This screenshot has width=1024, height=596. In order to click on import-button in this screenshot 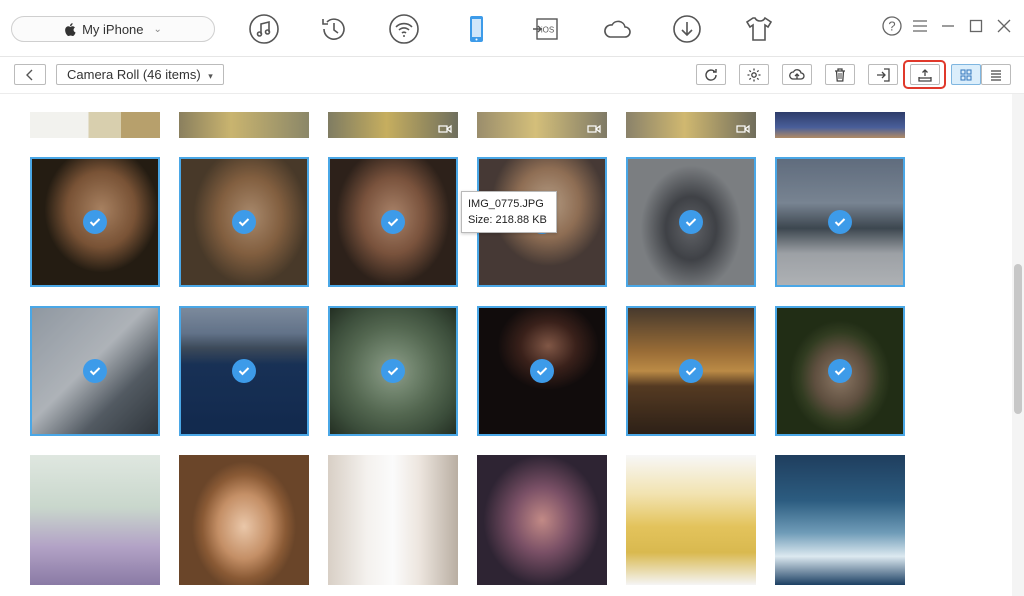, I will do `click(883, 74)`.